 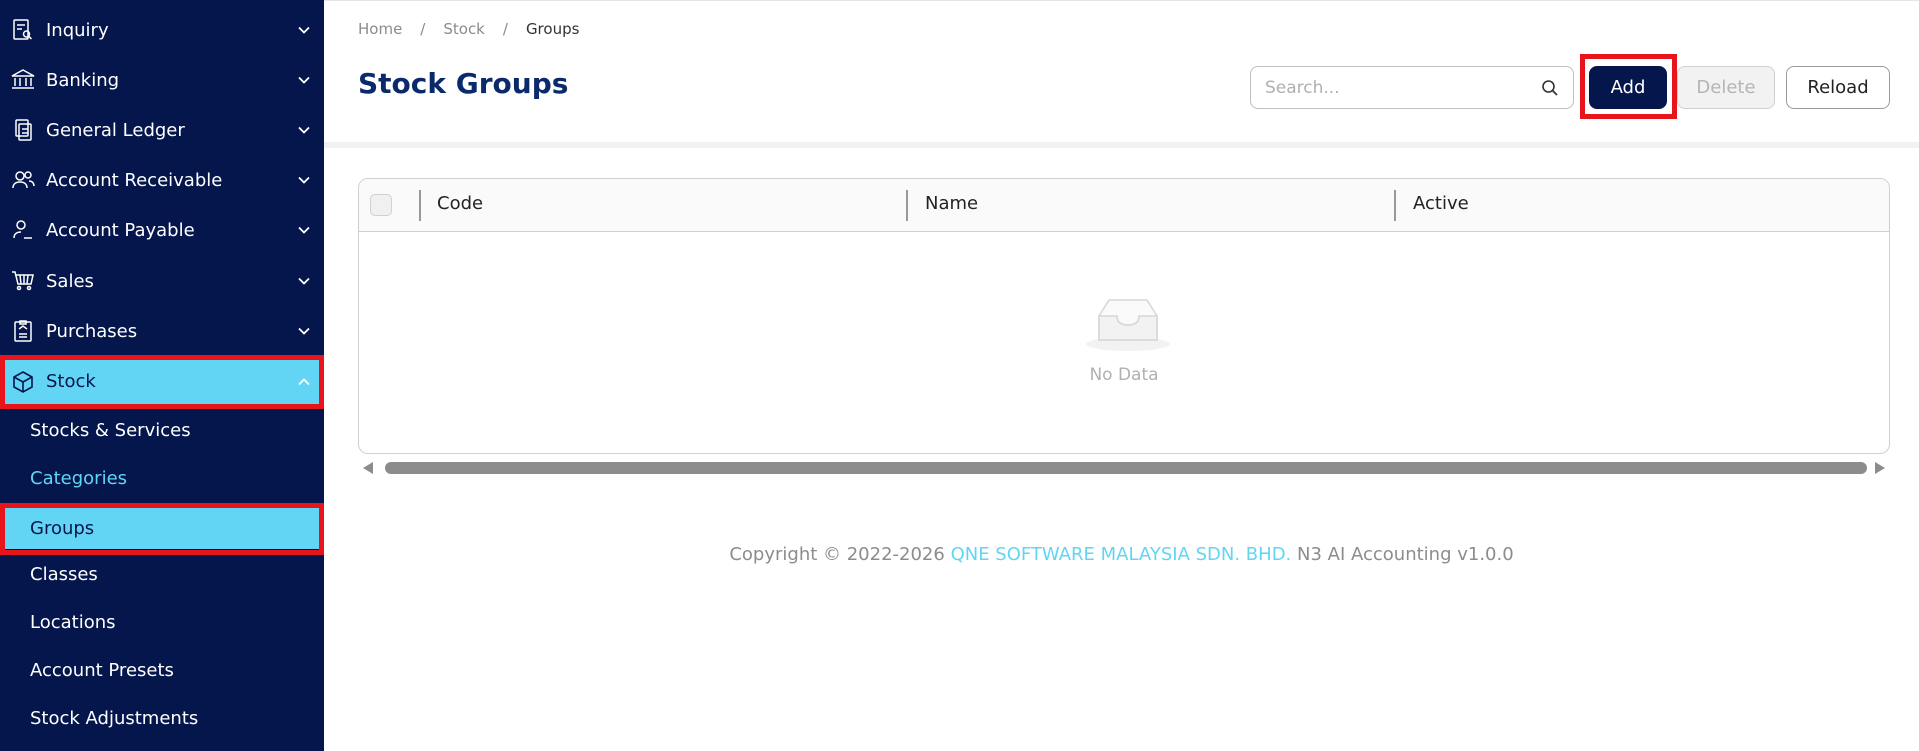 What do you see at coordinates (304, 381) in the screenshot?
I see `chevron-up-icon` at bounding box center [304, 381].